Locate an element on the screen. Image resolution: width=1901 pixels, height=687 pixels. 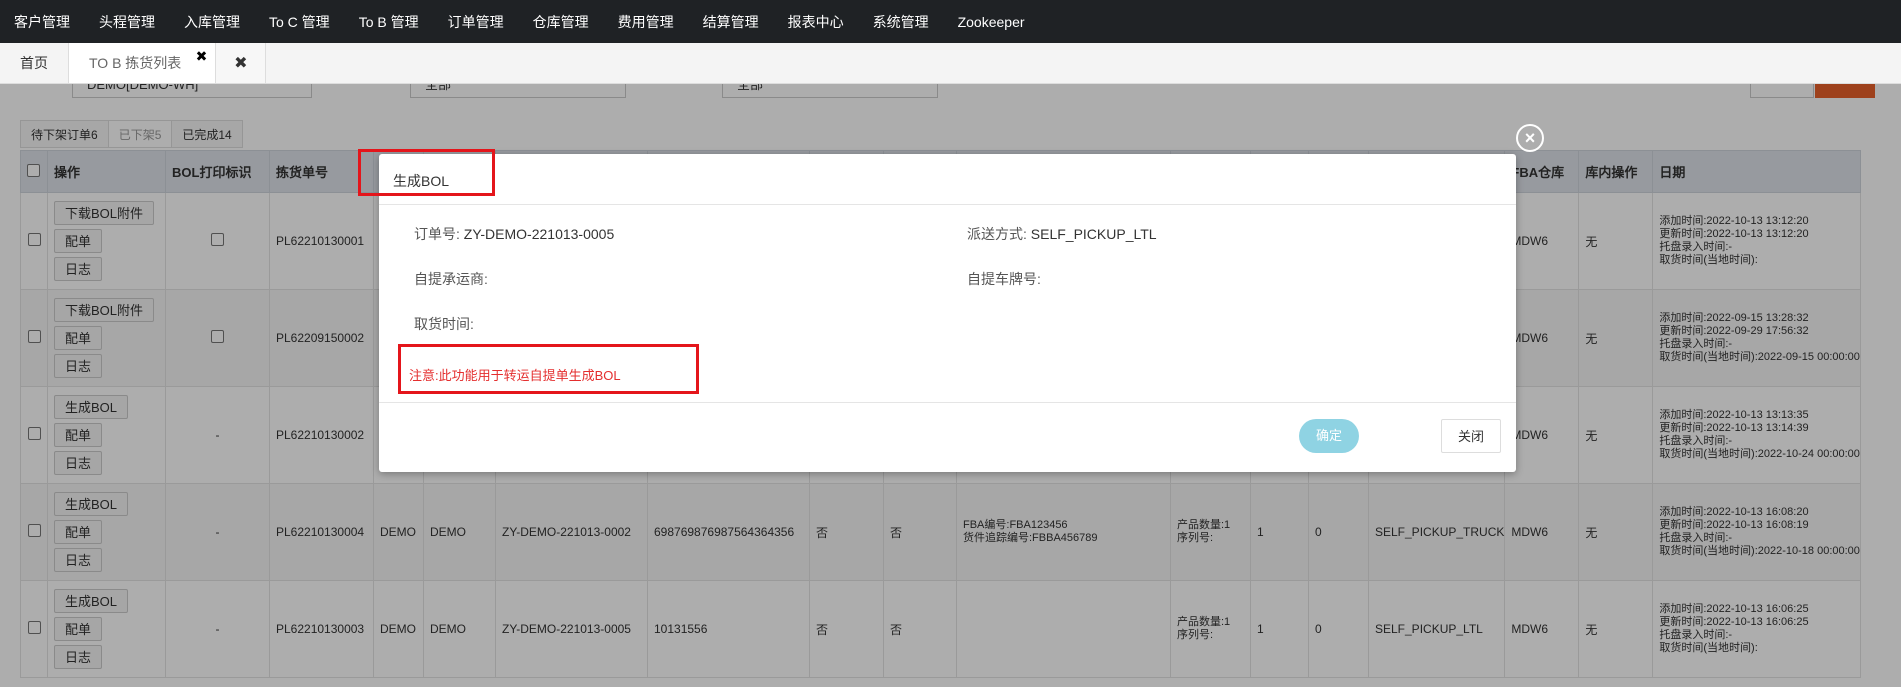
plate-field: 自提车牌号: is located at coordinates (1004, 279).